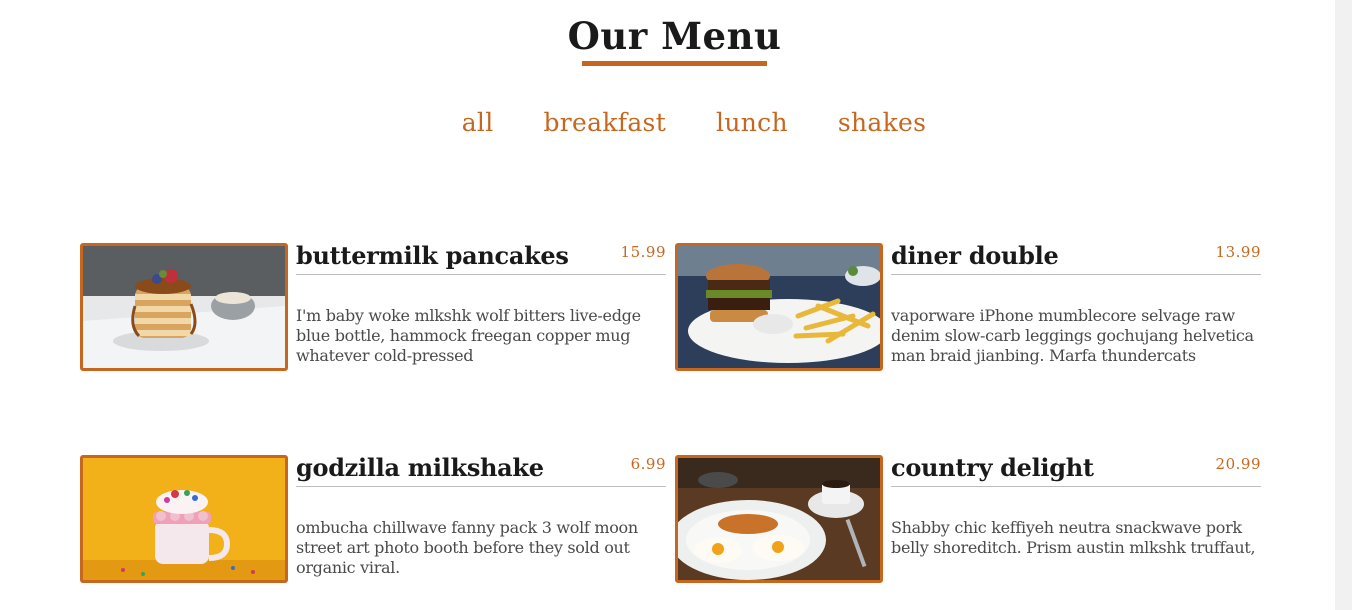 This screenshot has height=610, width=1352. I want to click on item-header: godzilla milkshake 6.99, so click(481, 470).